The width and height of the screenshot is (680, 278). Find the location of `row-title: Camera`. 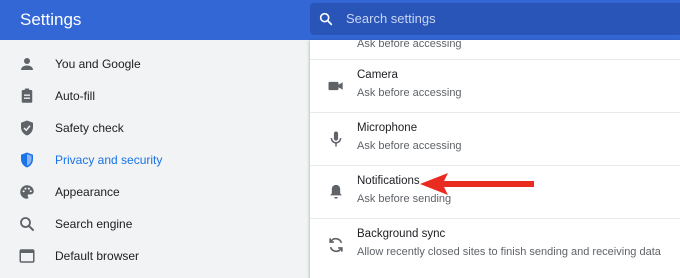

row-title: Camera is located at coordinates (377, 75).